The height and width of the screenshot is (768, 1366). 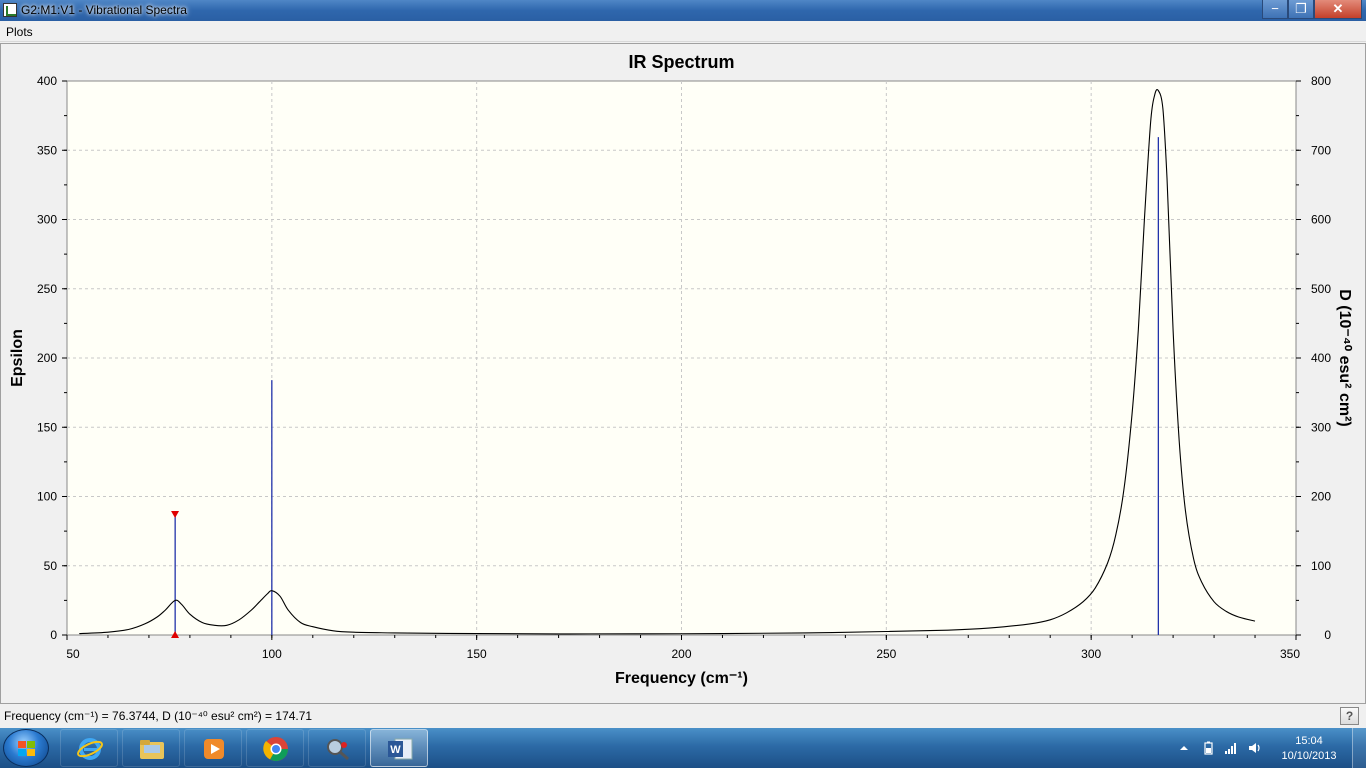 I want to click on show-desktop-button, so click(x=1359, y=748).